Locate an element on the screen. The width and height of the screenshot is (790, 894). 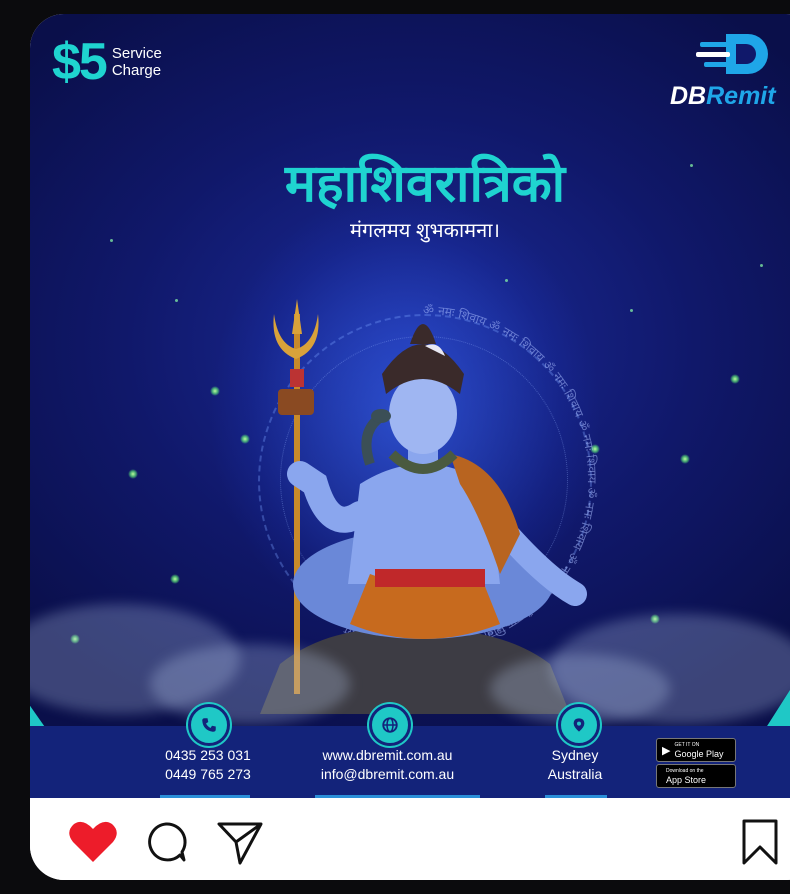
phone-numbers: 0435 253 031 0449 765 273 is located at coordinates (208, 765).